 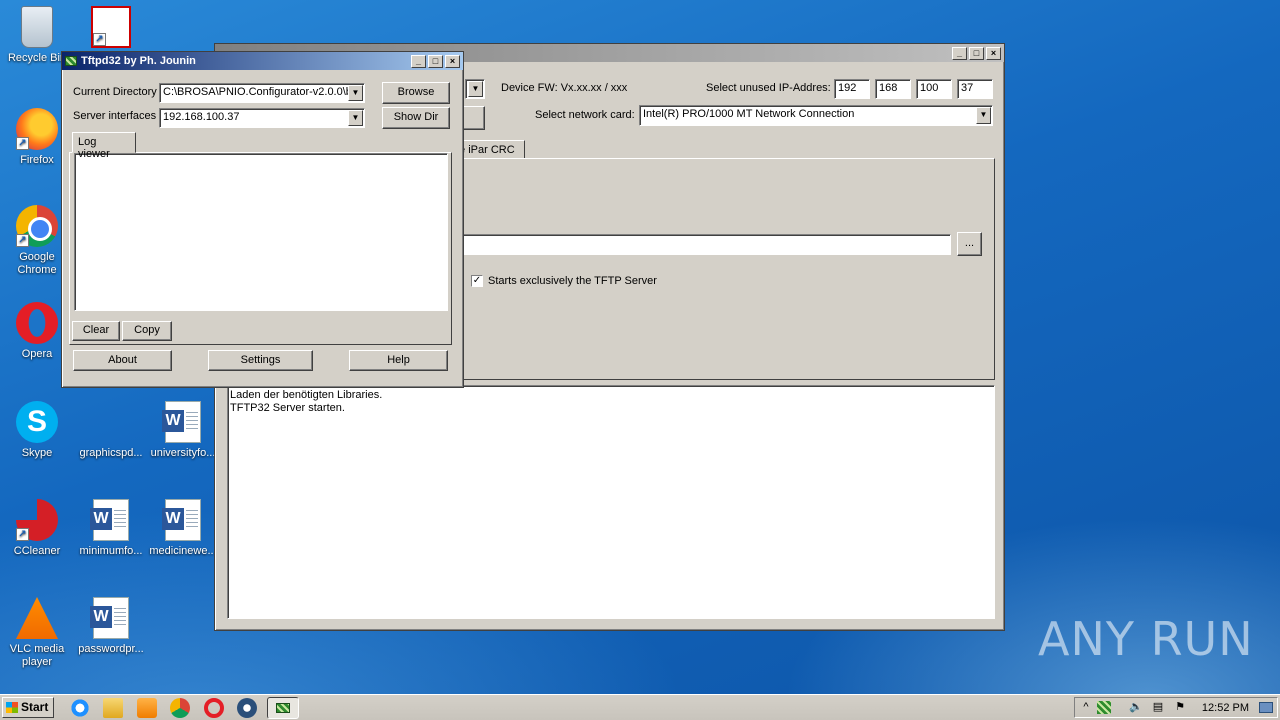 I want to click on browse-button: Browse, so click(x=416, y=93).